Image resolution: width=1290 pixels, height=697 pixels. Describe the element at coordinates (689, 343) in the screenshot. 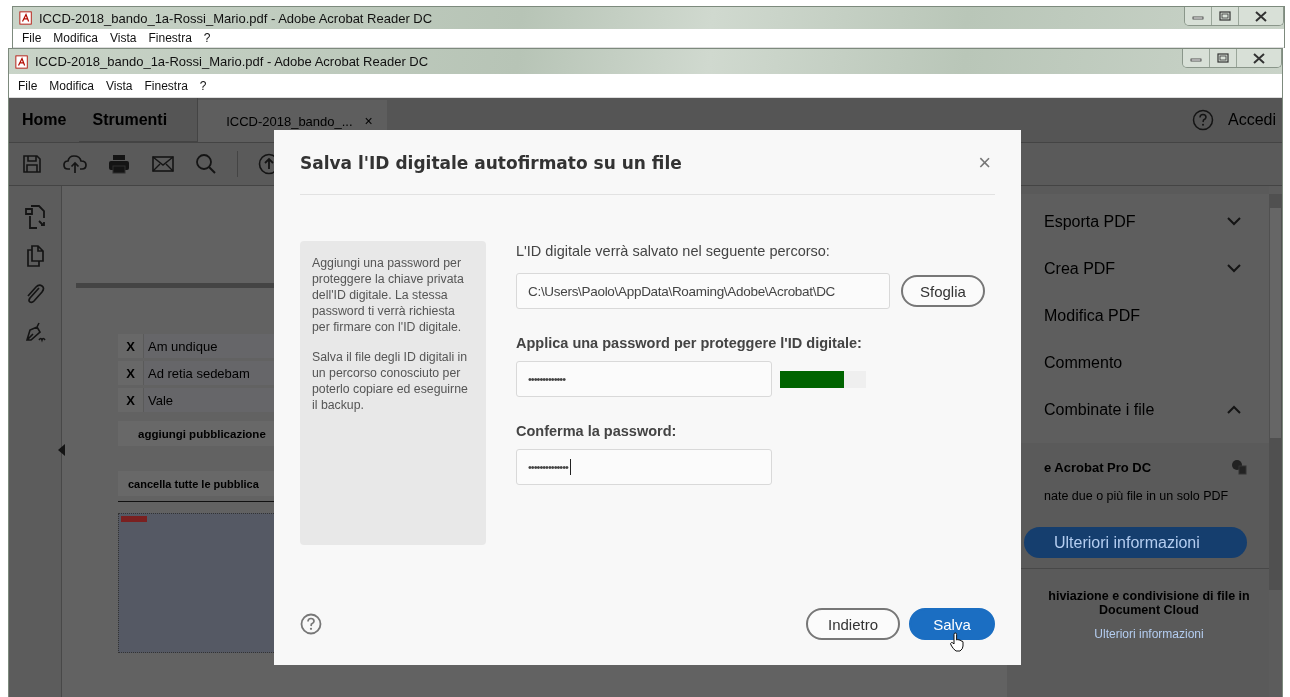

I see `password-label: Applica una password per proteggere l'ID digitale:` at that location.